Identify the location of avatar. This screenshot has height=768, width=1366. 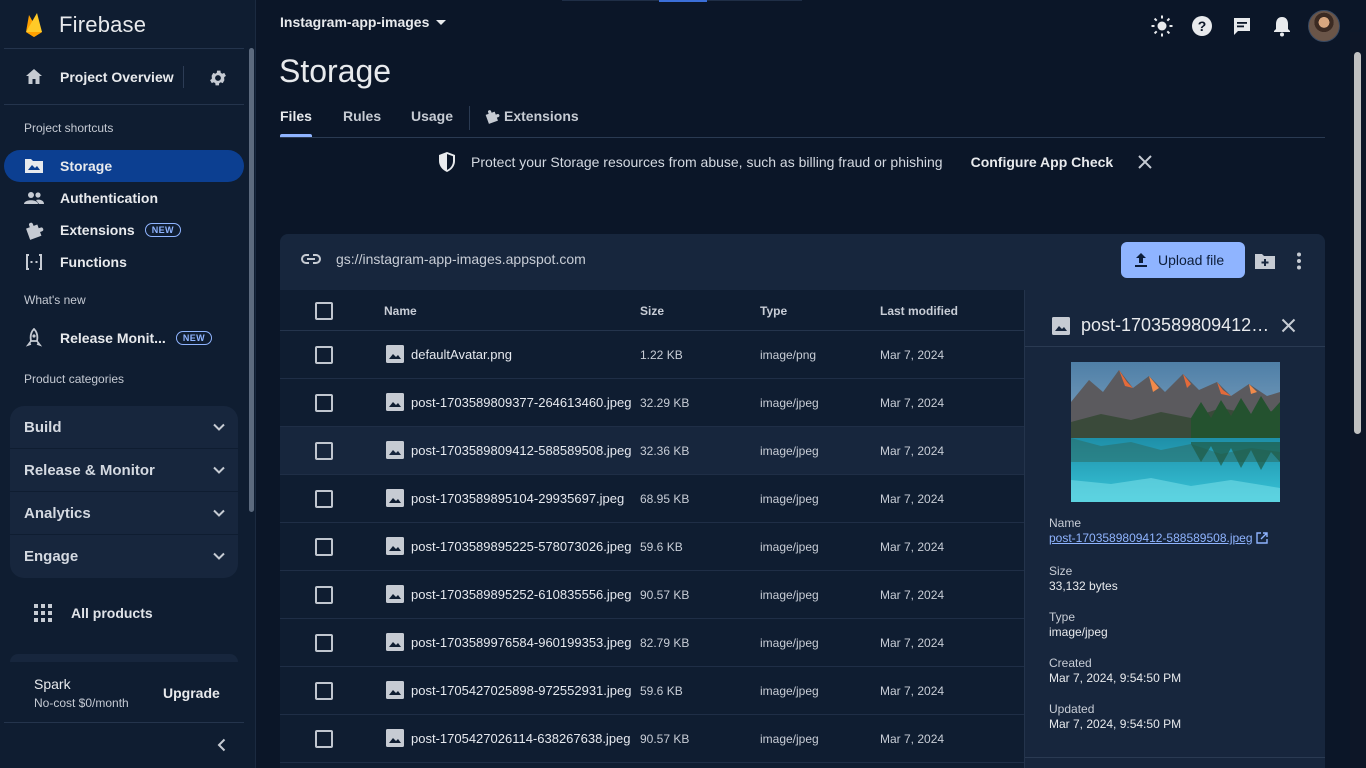
(1324, 26).